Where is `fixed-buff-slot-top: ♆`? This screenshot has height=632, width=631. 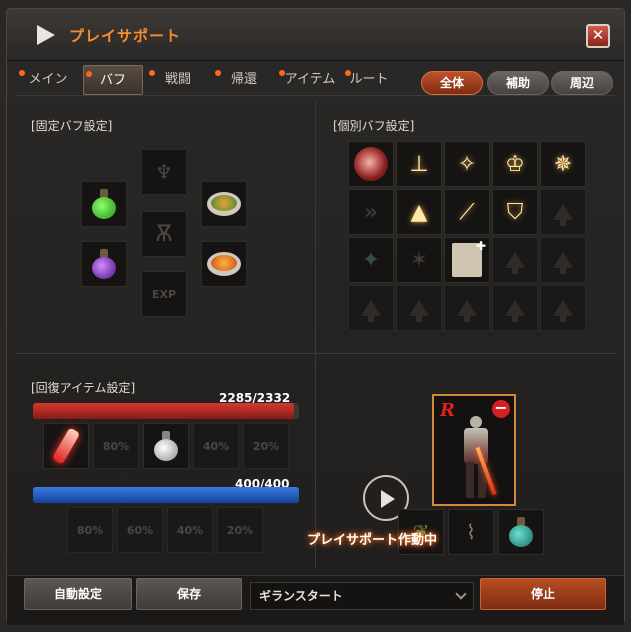
fixed-buff-slot-top: ♆ is located at coordinates (164, 172).